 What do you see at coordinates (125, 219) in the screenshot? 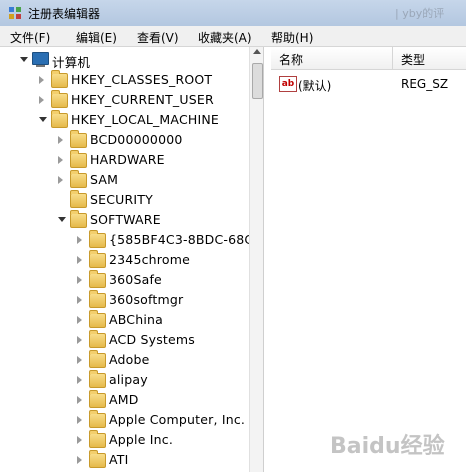
I see `tree-label: SOFTWARE` at bounding box center [125, 219].